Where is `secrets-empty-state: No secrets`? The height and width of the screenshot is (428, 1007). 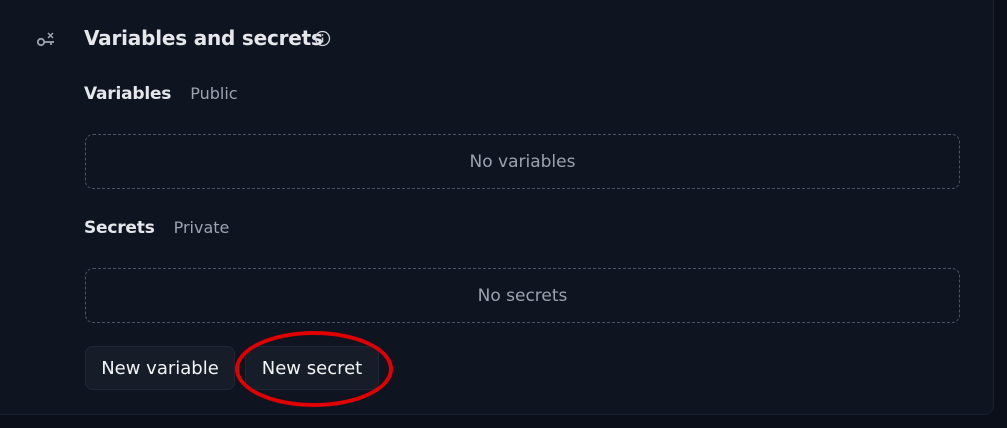 secrets-empty-state: No secrets is located at coordinates (522, 295).